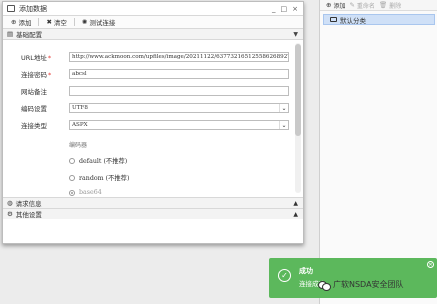  I want to click on encoding-row: 编码设置 UTF8 ⌄, so click(155, 108).